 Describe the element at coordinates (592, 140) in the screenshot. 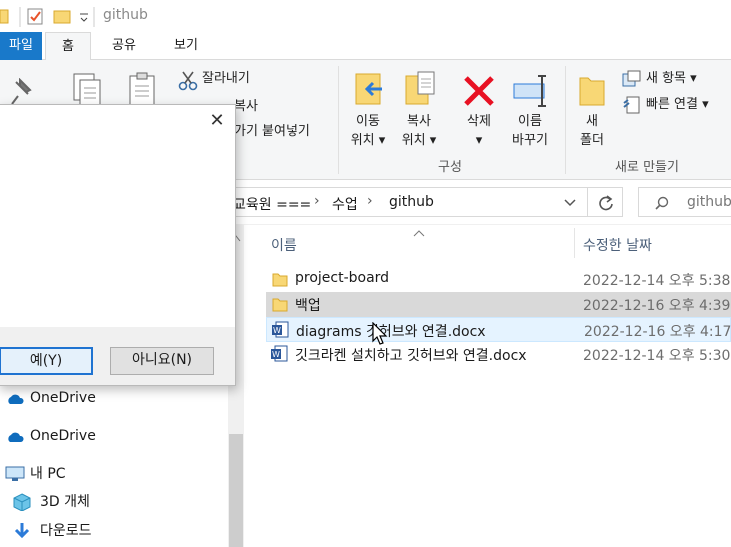

I see `new-folder-label-2: 폴더` at that location.